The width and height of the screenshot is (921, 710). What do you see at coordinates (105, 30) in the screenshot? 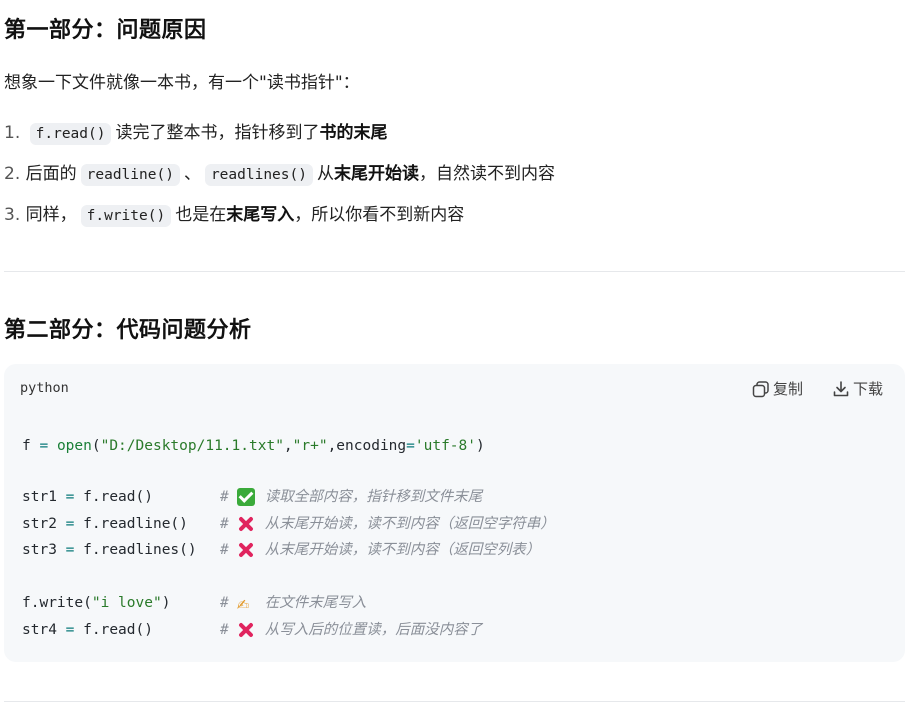
I see `section1-heading: 第一部分：问题原因` at bounding box center [105, 30].